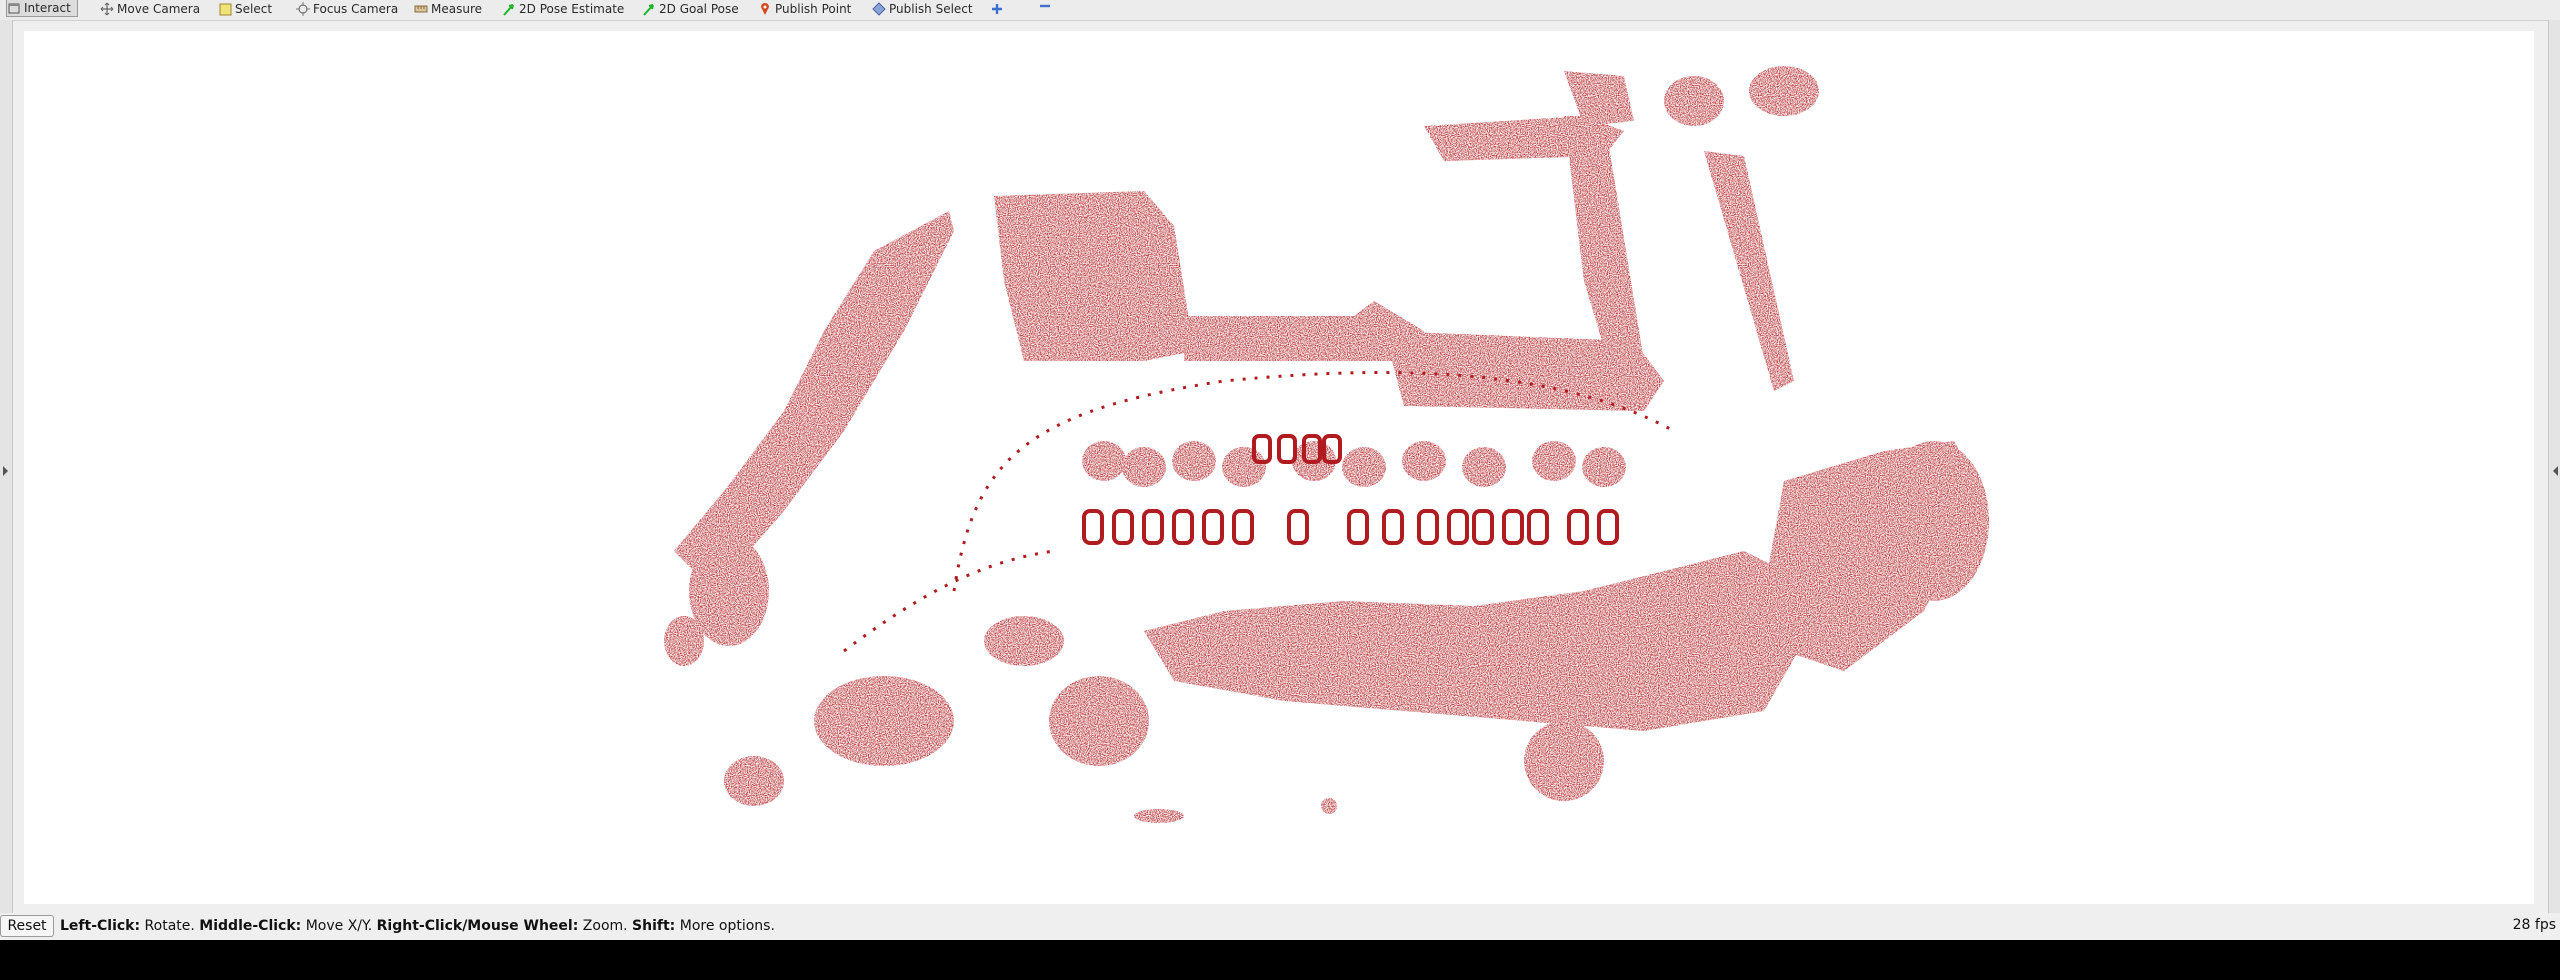  I want to click on hint-action: Zoom., so click(605, 926).